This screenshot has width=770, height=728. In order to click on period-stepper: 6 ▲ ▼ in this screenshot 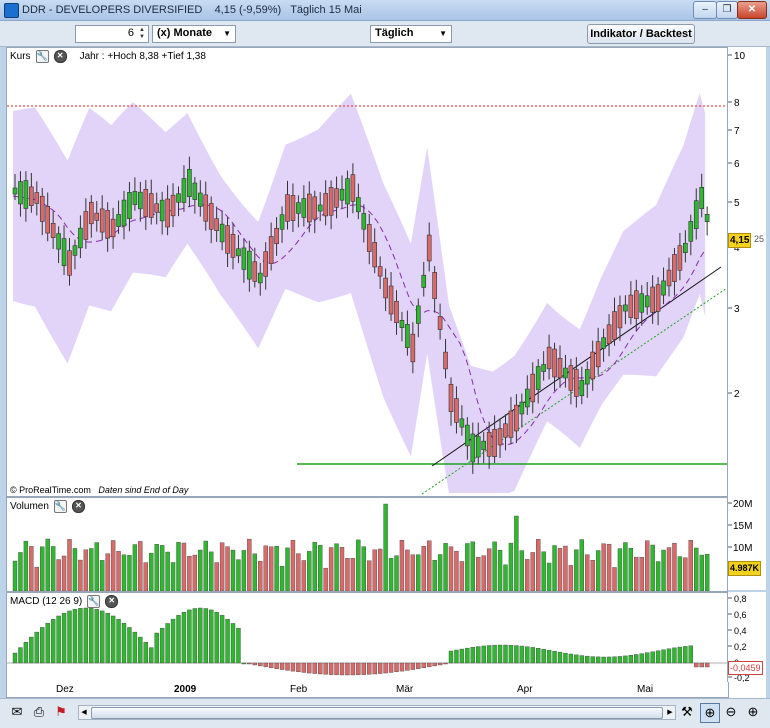, I will do `click(112, 34)`.